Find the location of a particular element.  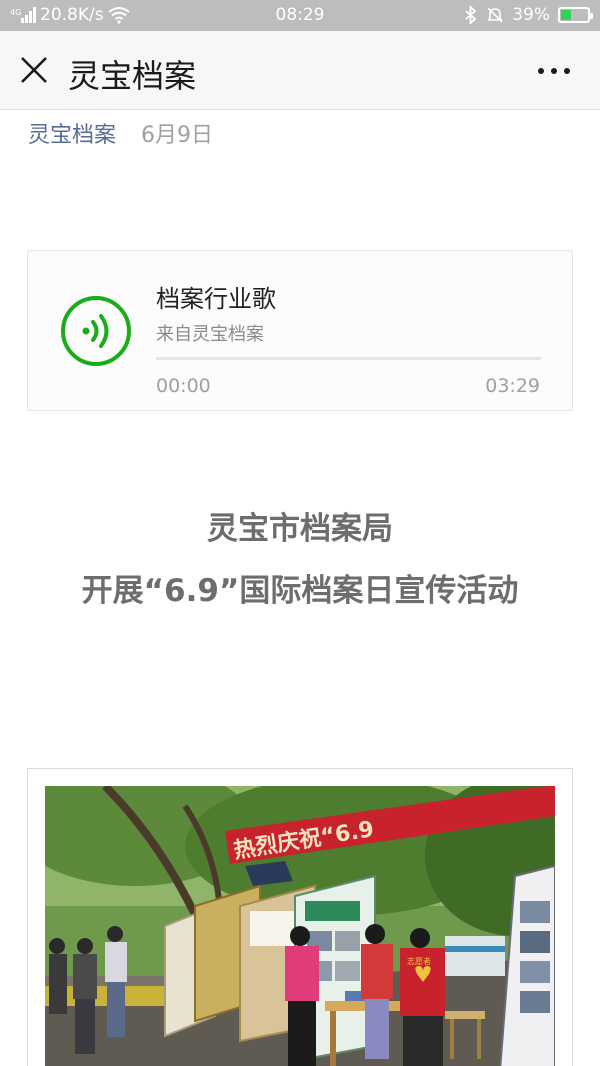

vest-text: 志愿者 is located at coordinates (419, 961).